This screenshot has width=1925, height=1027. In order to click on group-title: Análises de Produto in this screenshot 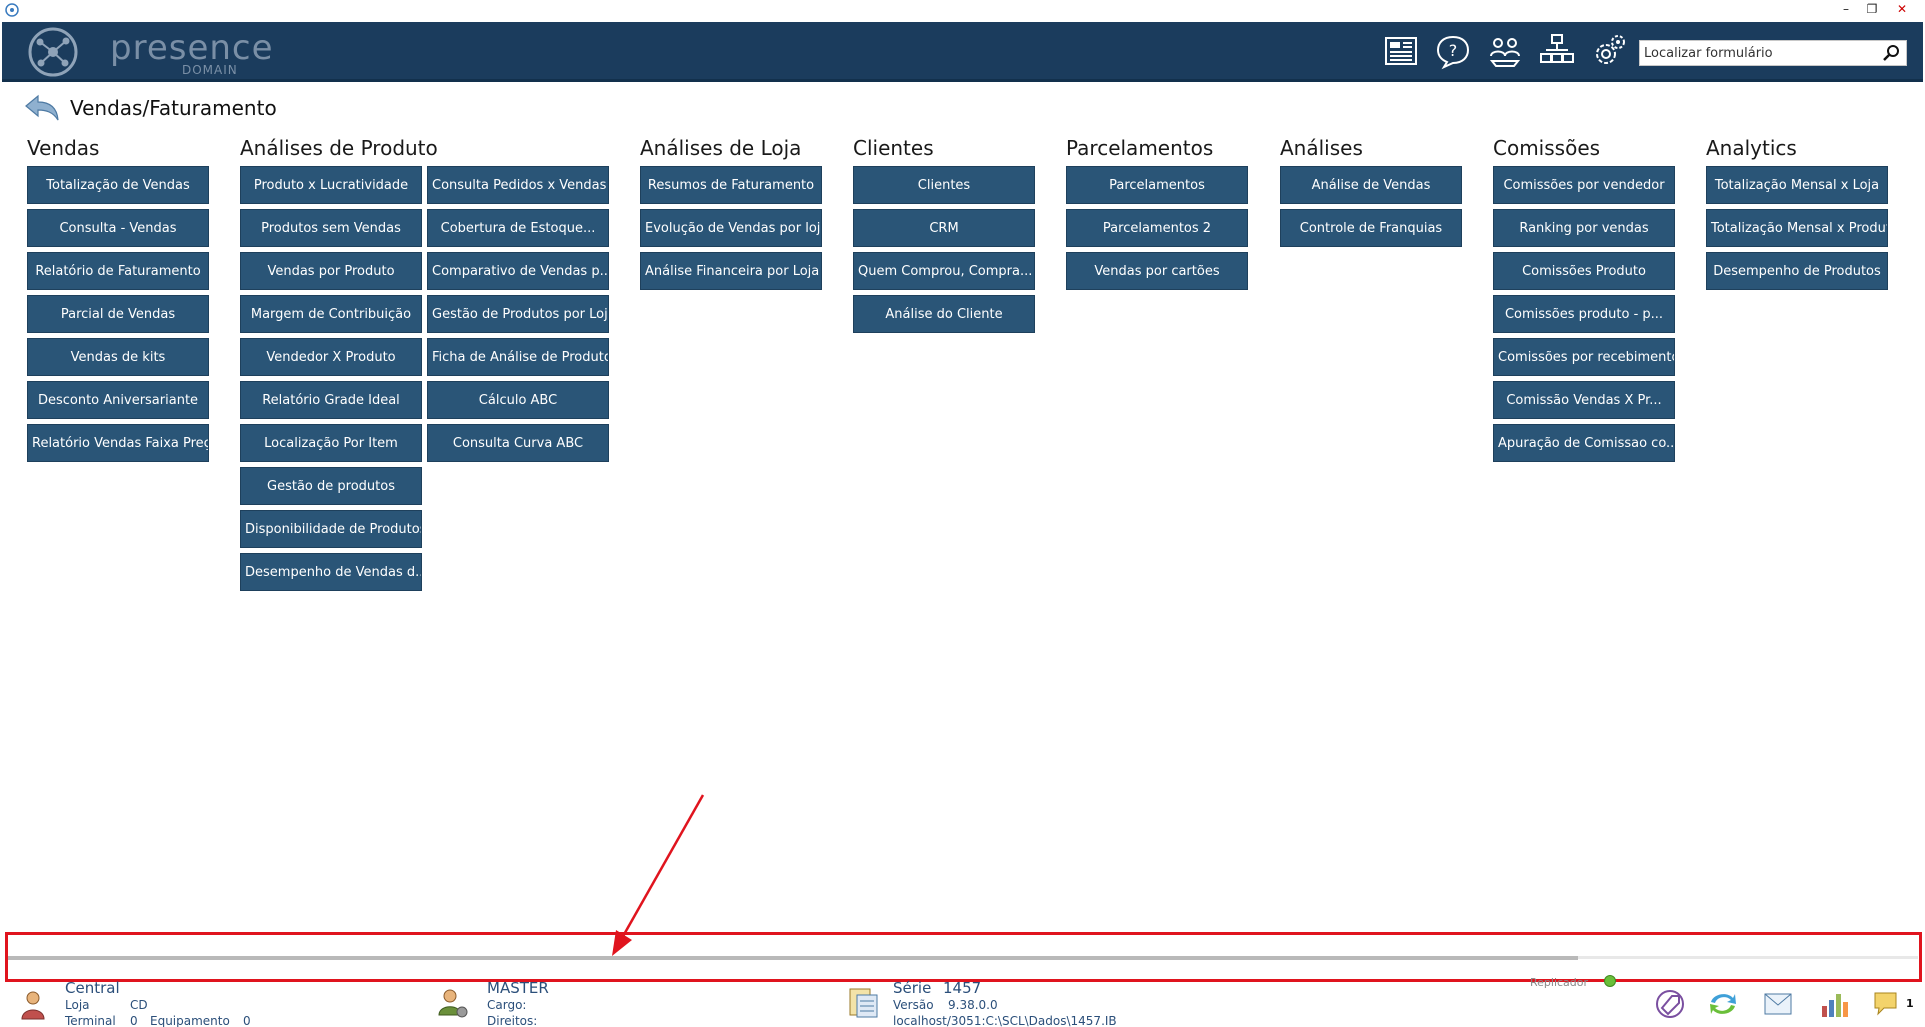, I will do `click(339, 148)`.